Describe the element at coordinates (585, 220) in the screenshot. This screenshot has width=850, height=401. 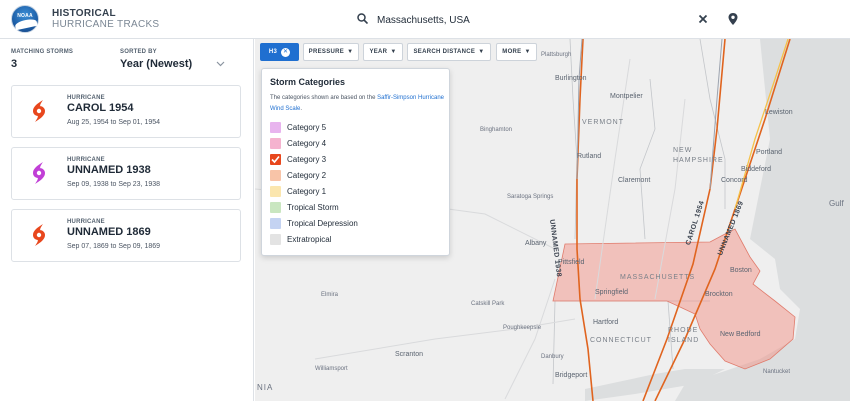
I see `track-unnamed-1938` at that location.